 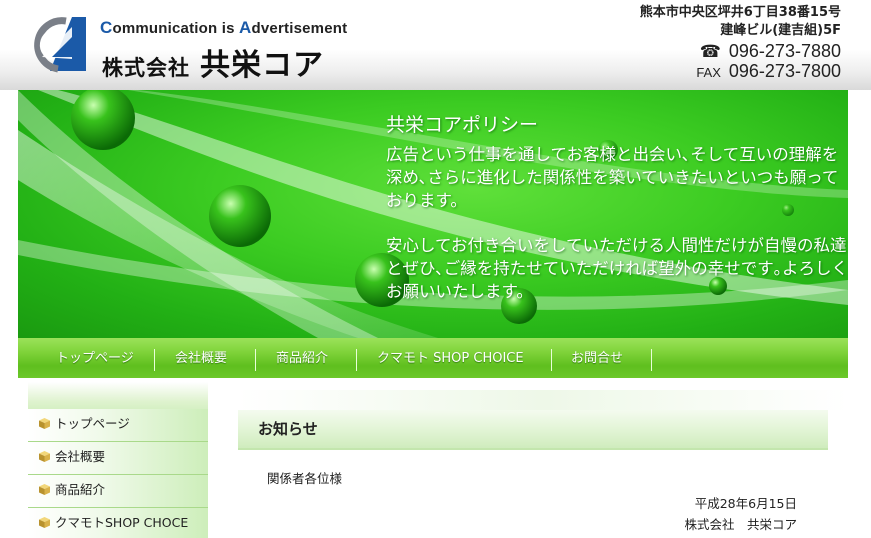 I want to click on nav-item-top: トップページ, so click(x=95, y=358).